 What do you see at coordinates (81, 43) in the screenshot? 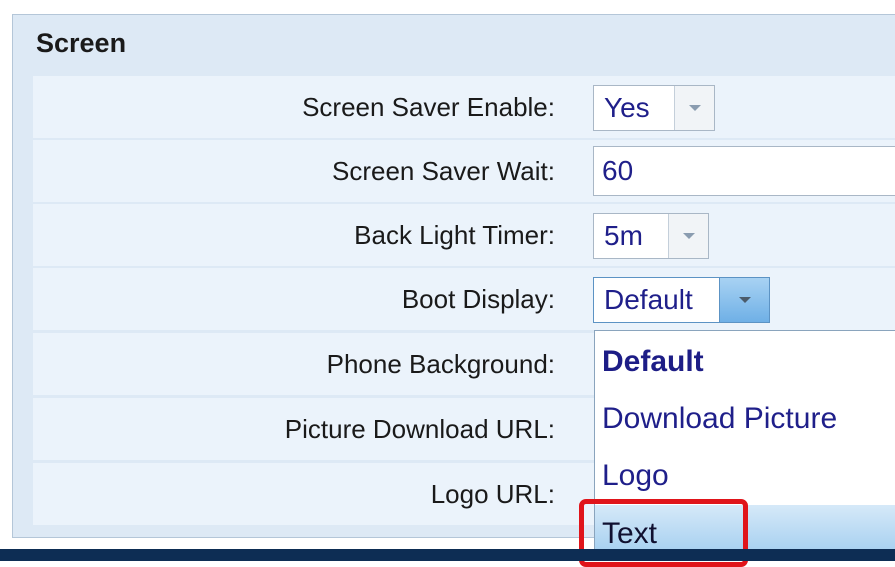
I see `section-title: Screen` at bounding box center [81, 43].